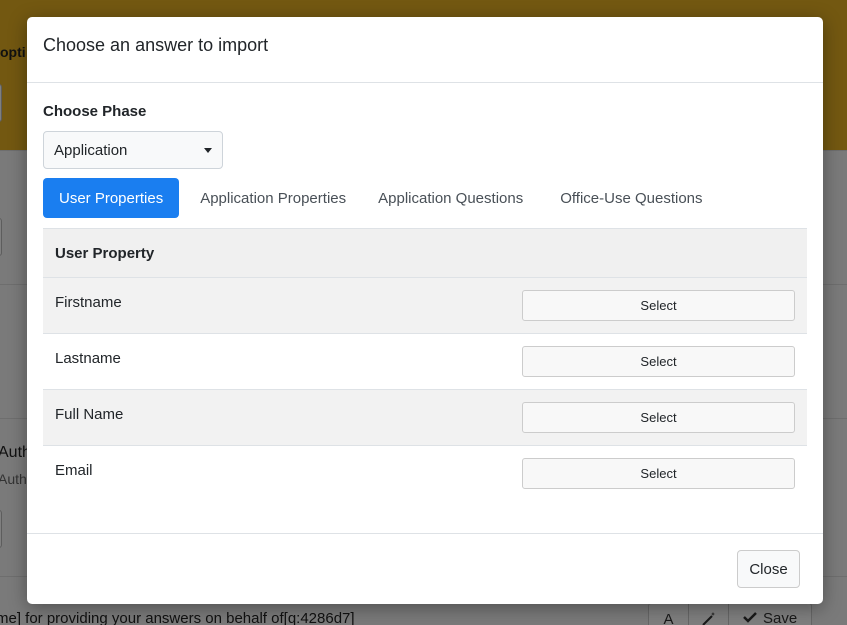 Image resolution: width=847 pixels, height=625 pixels. I want to click on property-name: Lastname, so click(88, 358).